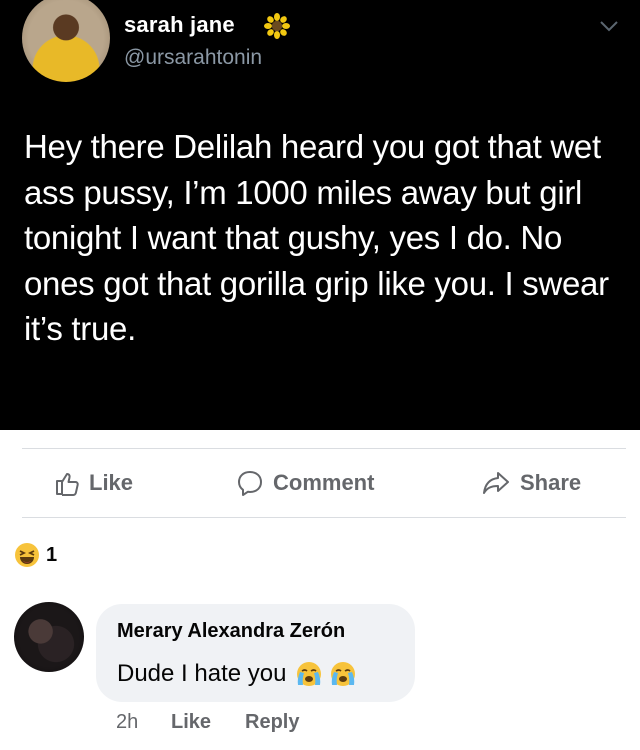 This screenshot has width=640, height=750. I want to click on like-label: Like, so click(111, 482).